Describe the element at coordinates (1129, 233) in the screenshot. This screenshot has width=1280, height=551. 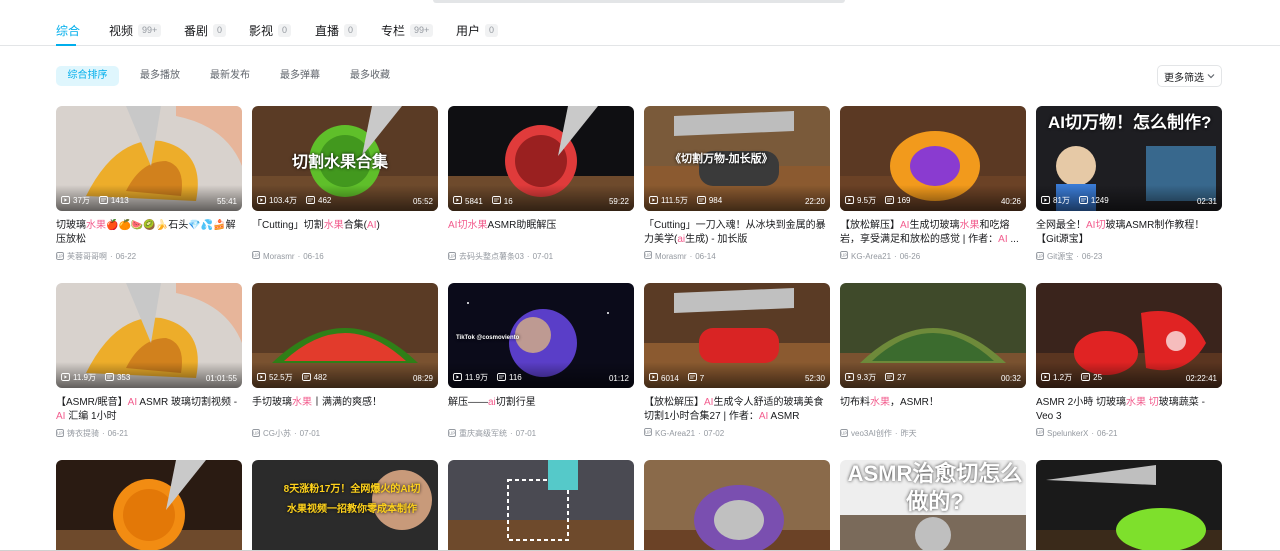
I see `video-title: 全网最全！AI切玻璃ASMR制作教程！【Git源宝】` at that location.